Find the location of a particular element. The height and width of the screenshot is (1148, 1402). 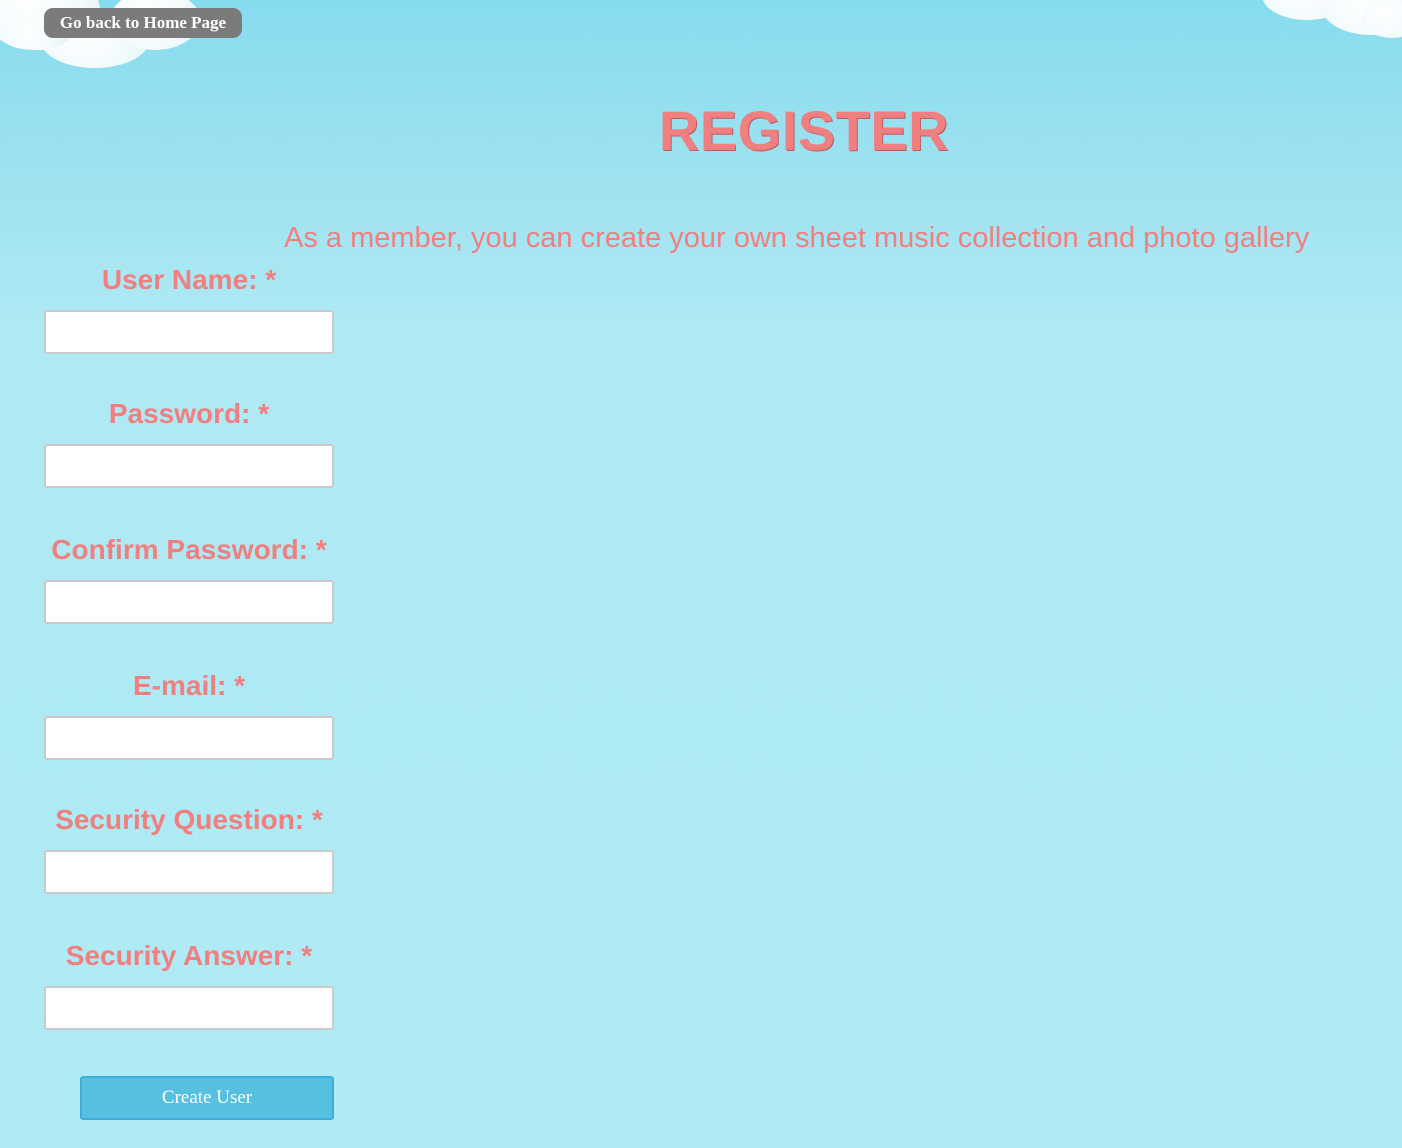

create-user-button: Create User is located at coordinates (207, 1098).